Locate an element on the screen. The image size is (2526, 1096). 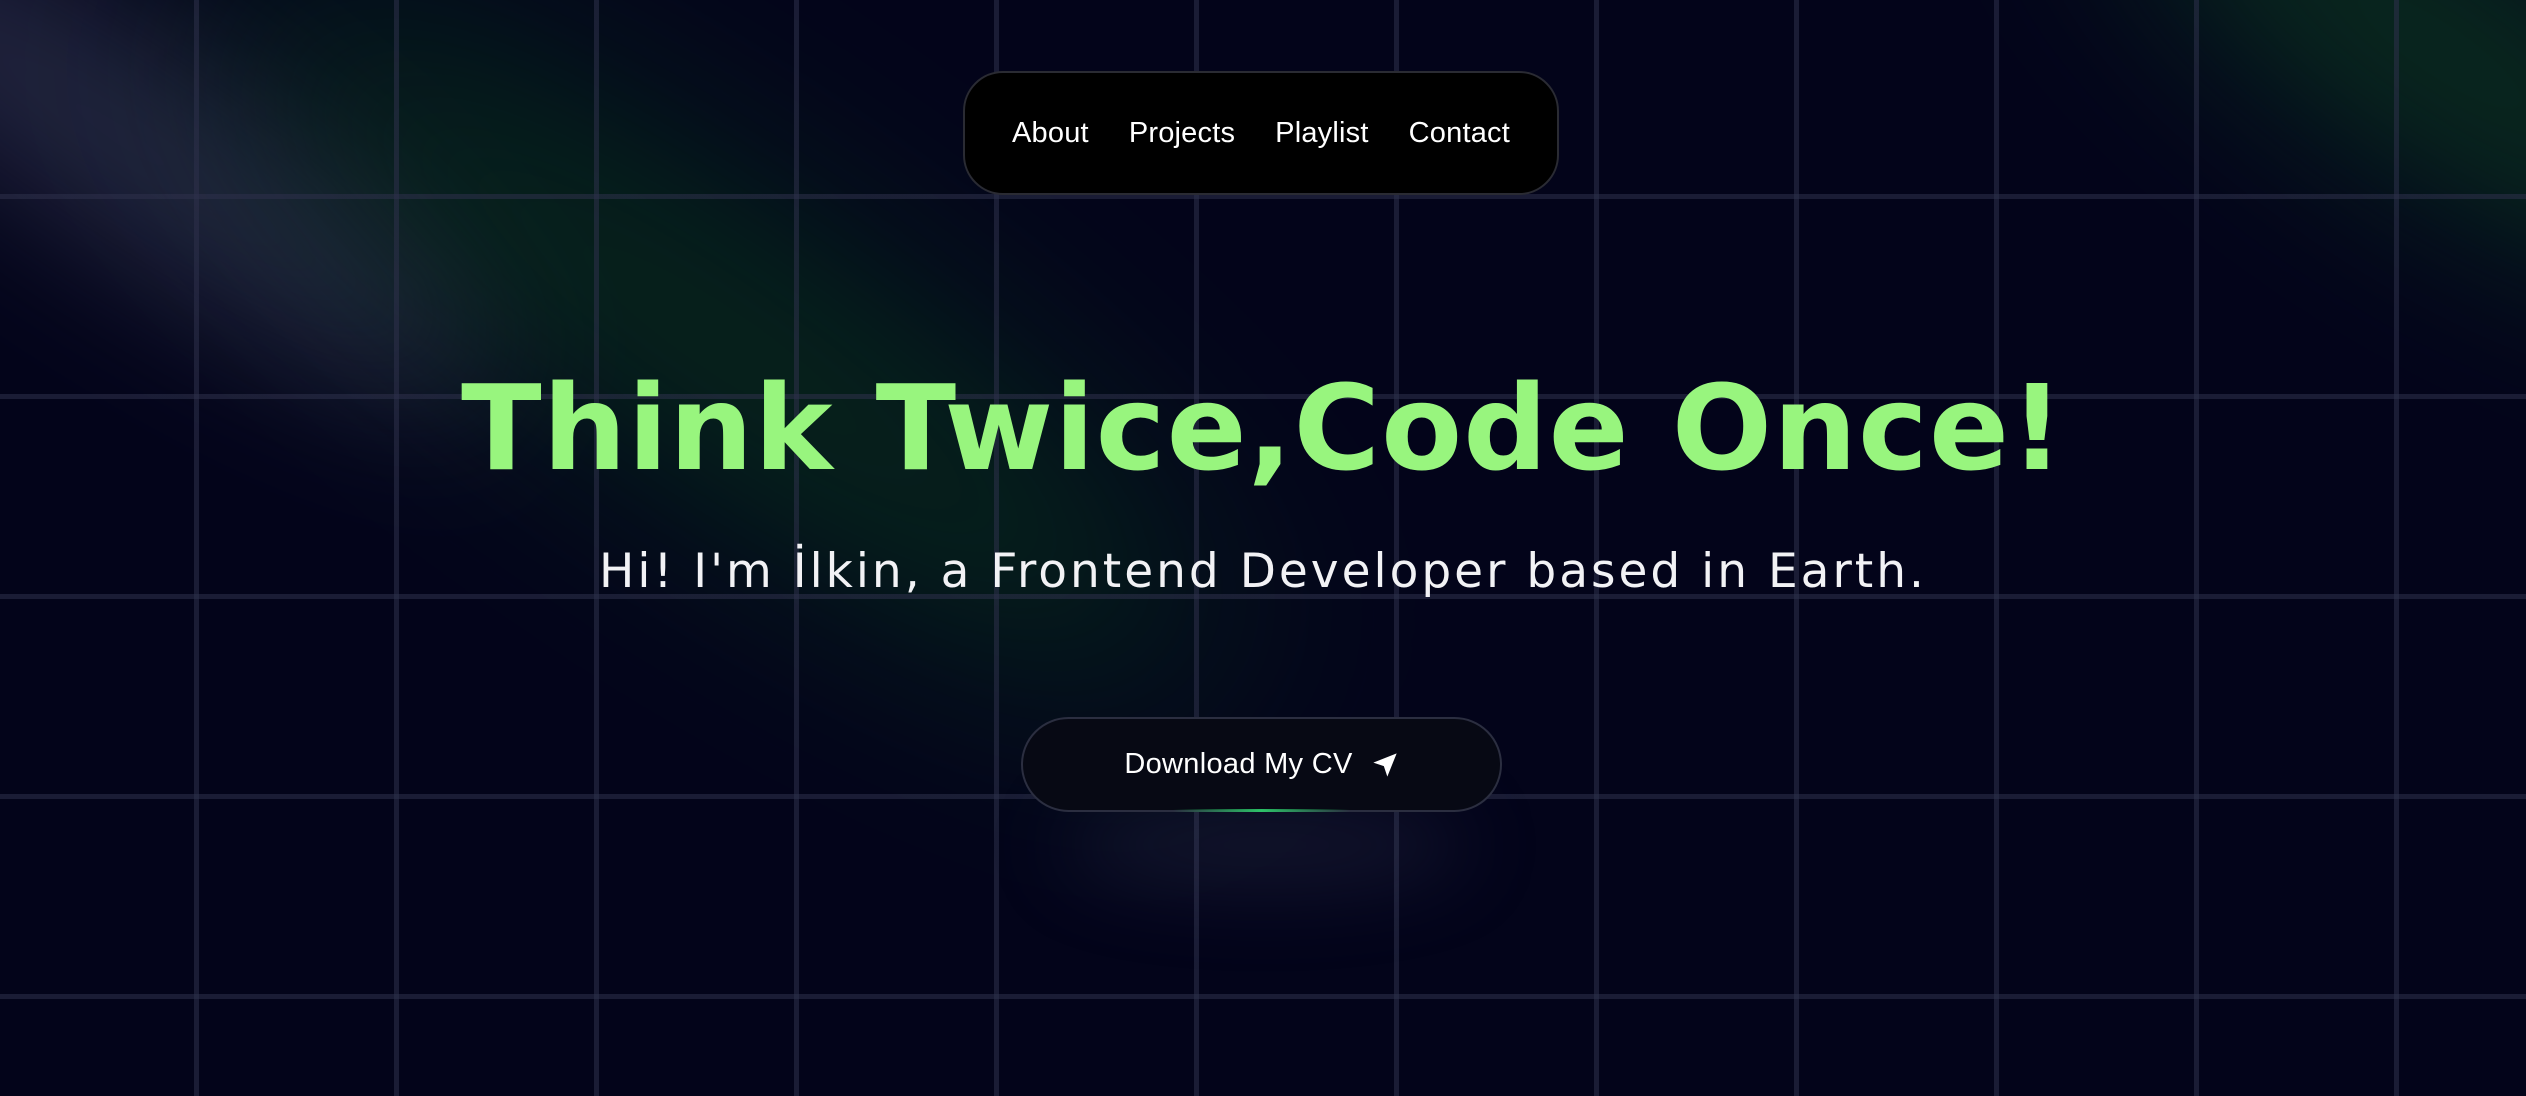
main-nav: About Projects Playlist Contact is located at coordinates (1261, 133).